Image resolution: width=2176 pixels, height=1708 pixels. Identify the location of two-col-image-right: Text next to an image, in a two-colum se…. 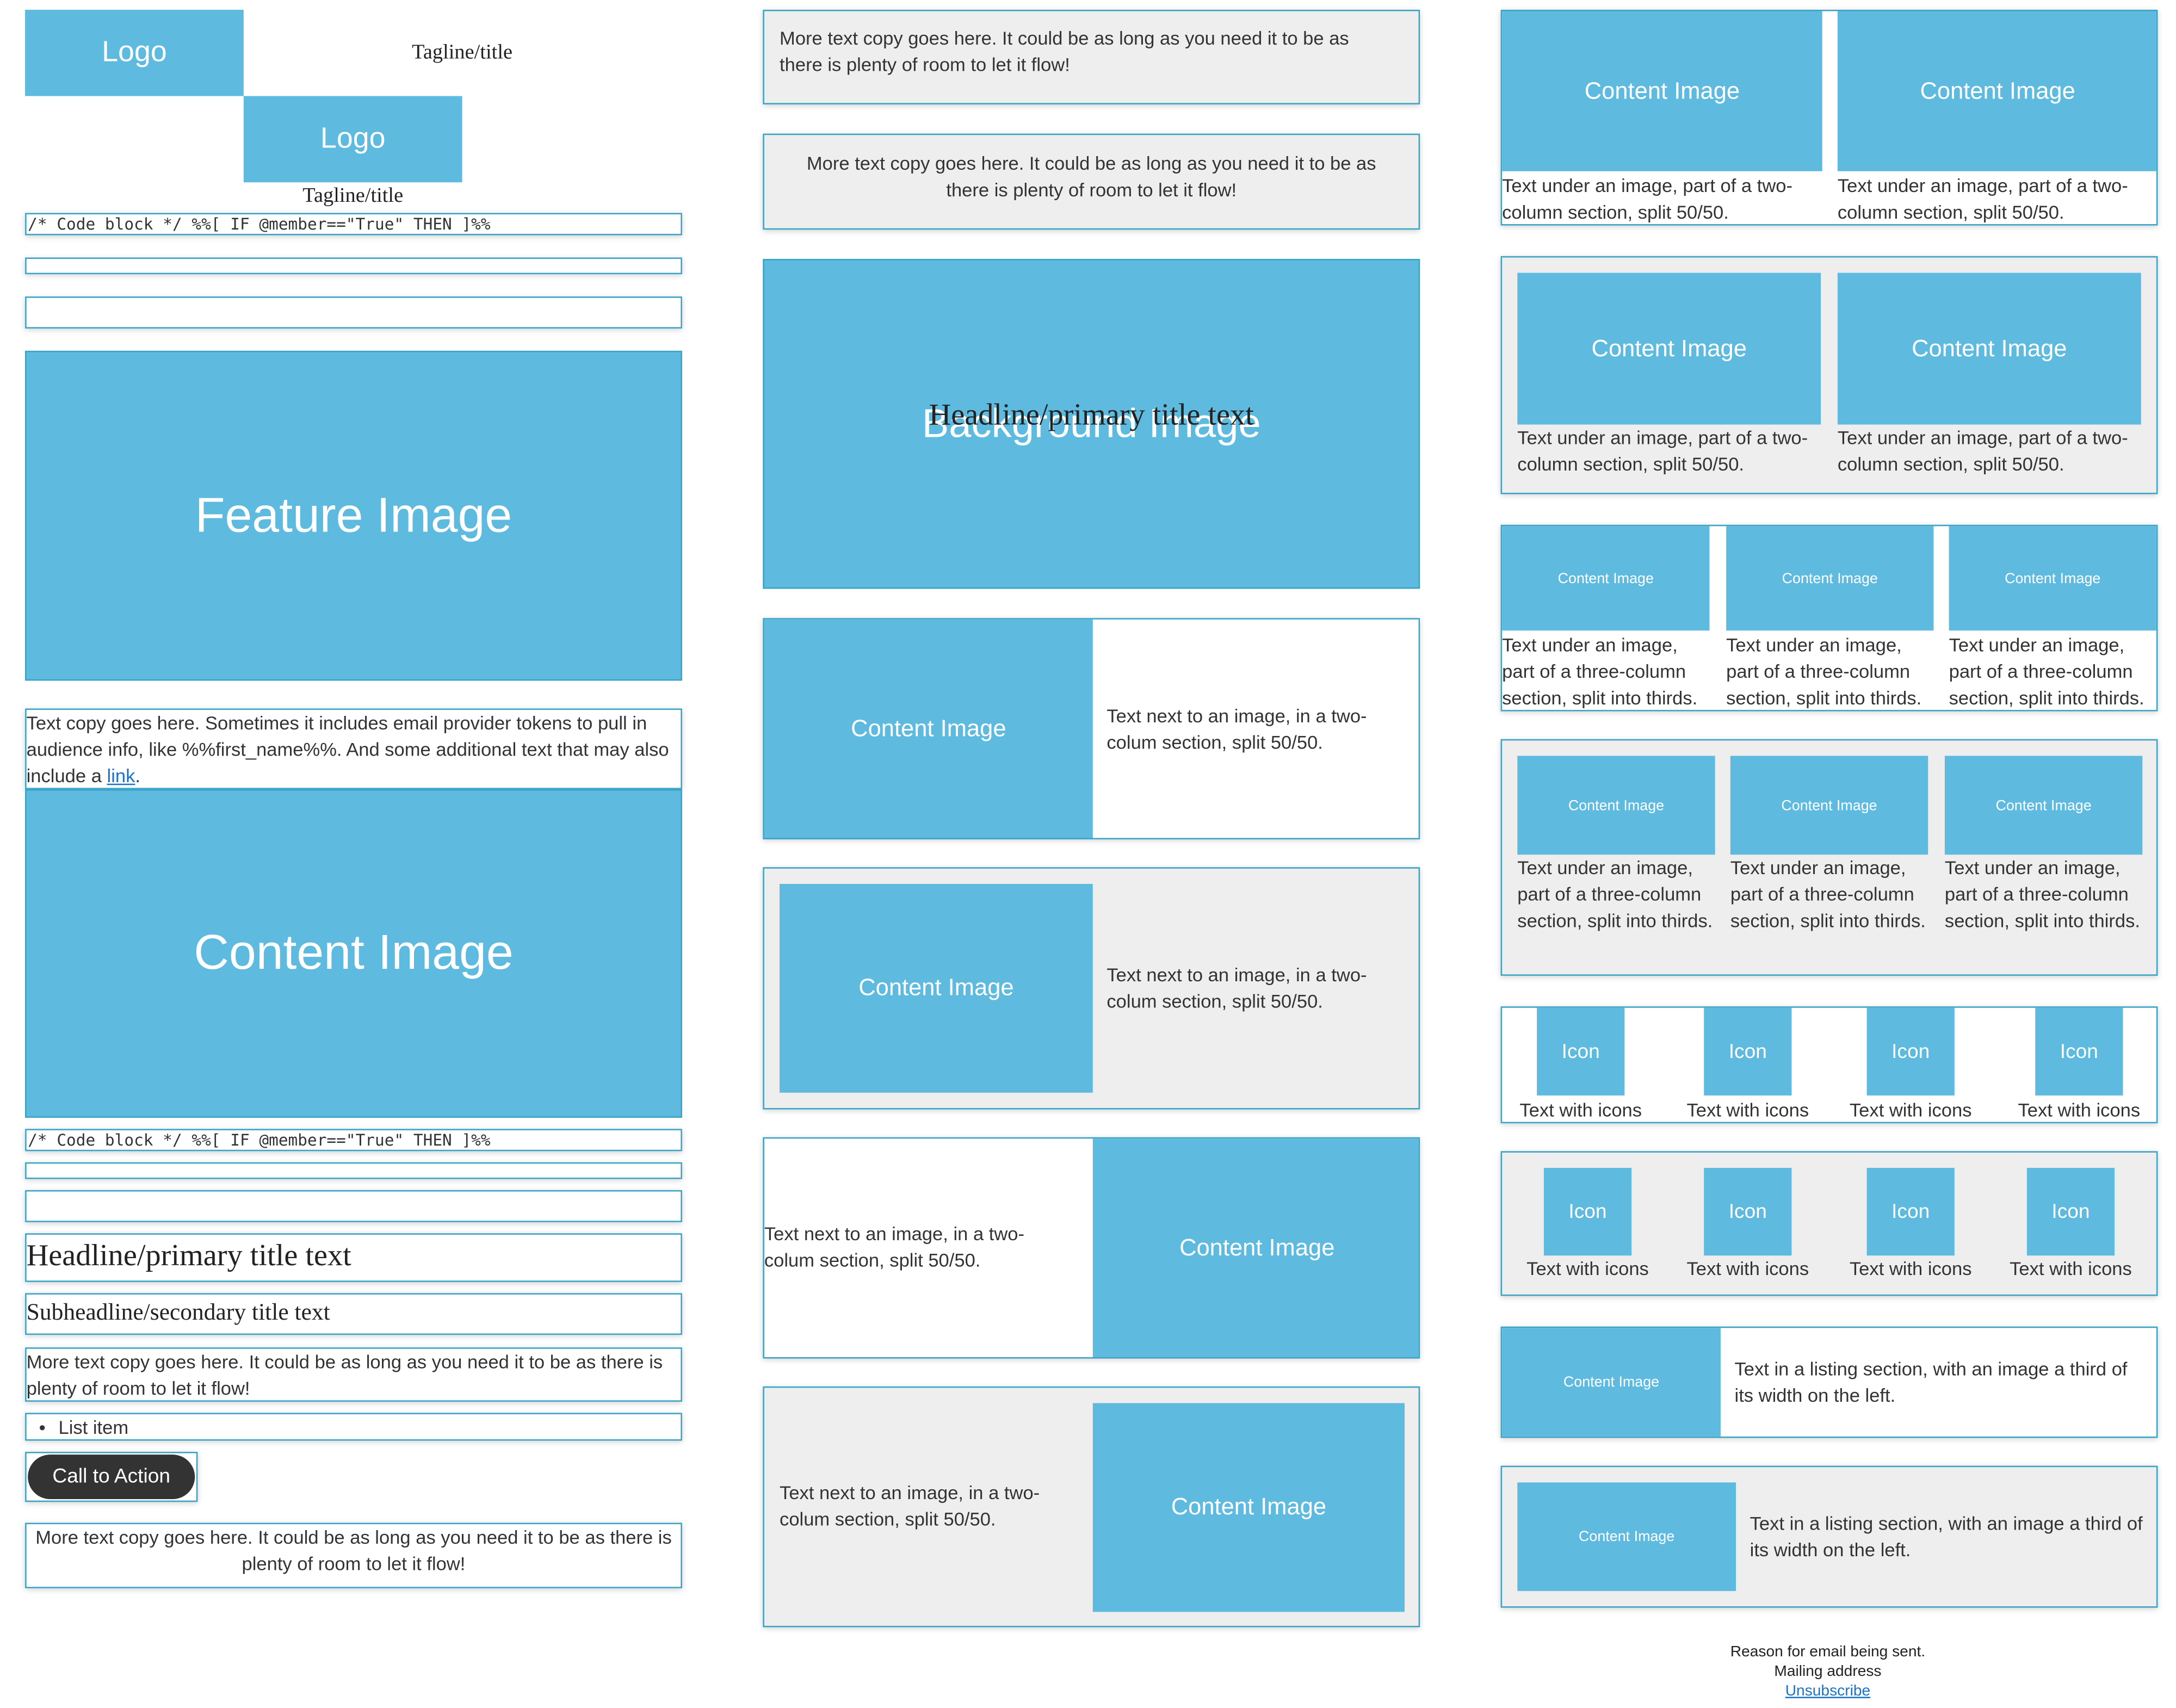
(1091, 1248).